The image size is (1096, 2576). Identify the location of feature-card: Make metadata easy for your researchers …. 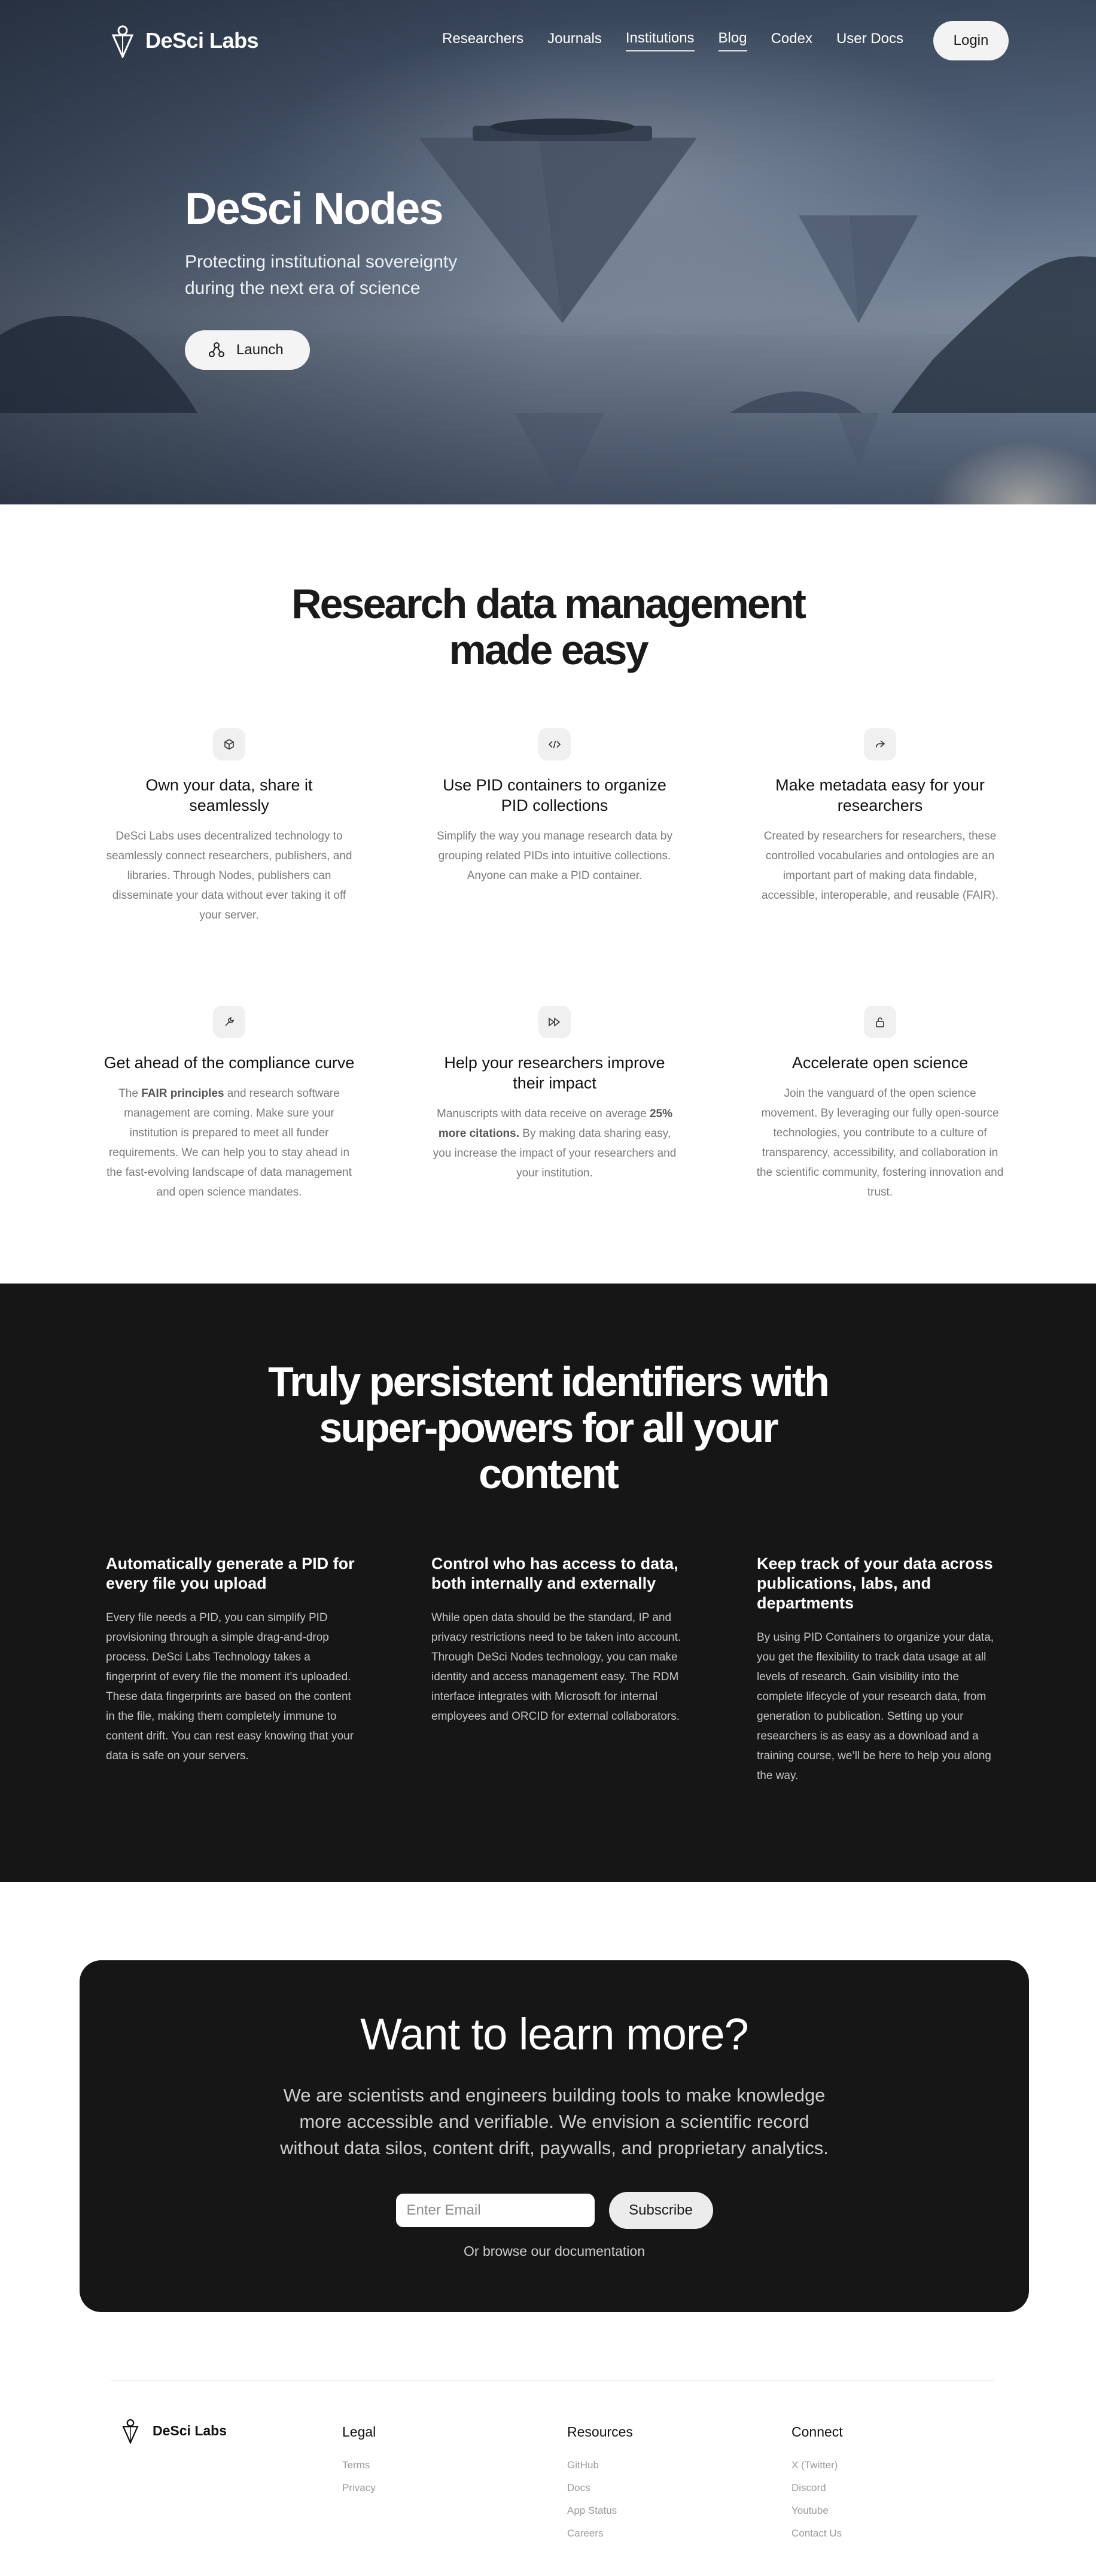
(880, 816).